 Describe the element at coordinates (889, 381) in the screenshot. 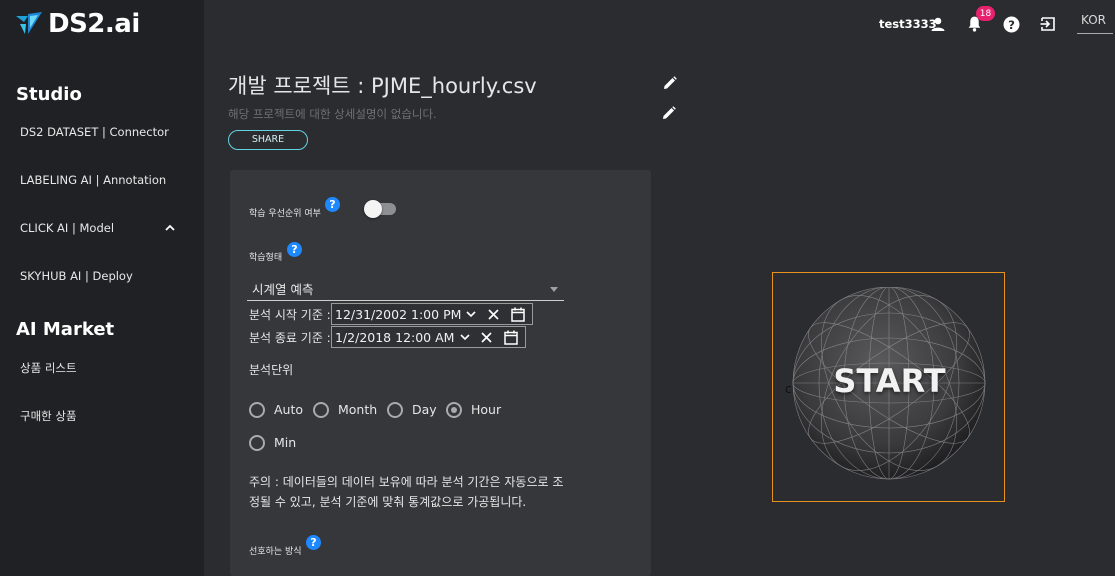

I see `start-label: START` at that location.